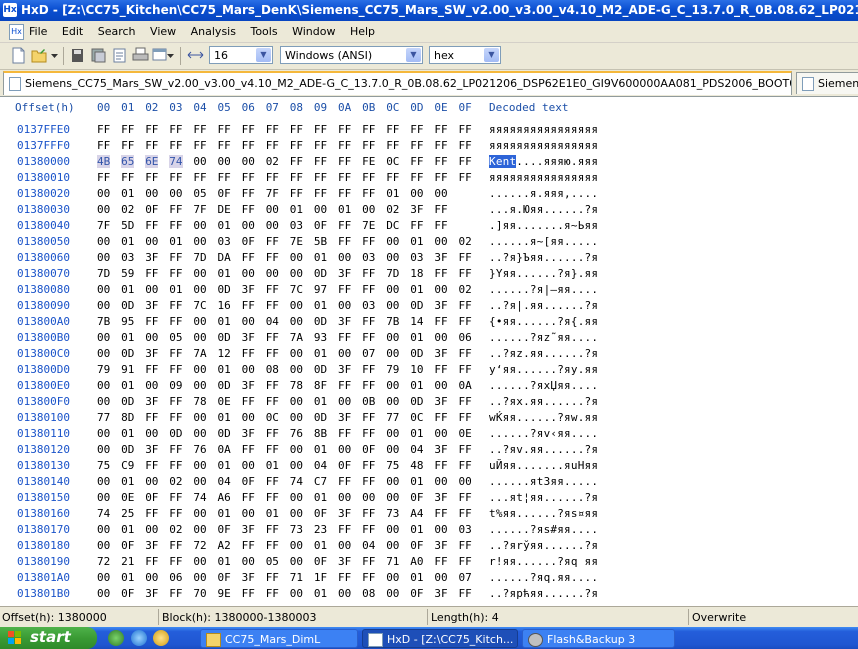 This screenshot has height=649, width=858. Describe the element at coordinates (199, 593) in the screenshot. I see `hex-byte: 70` at that location.